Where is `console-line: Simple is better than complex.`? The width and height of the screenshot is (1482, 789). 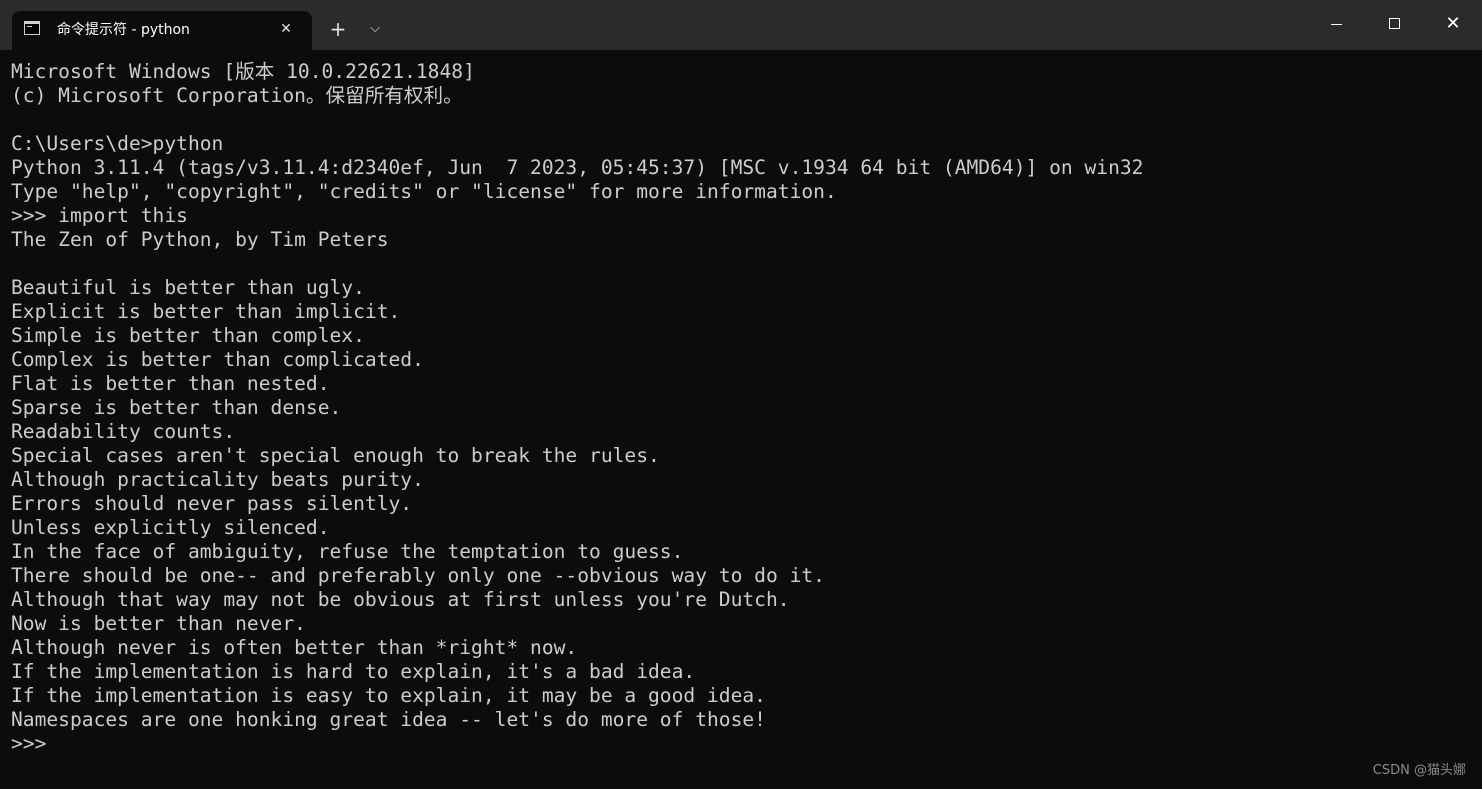 console-line: Simple is better than complex. is located at coordinates (188, 335).